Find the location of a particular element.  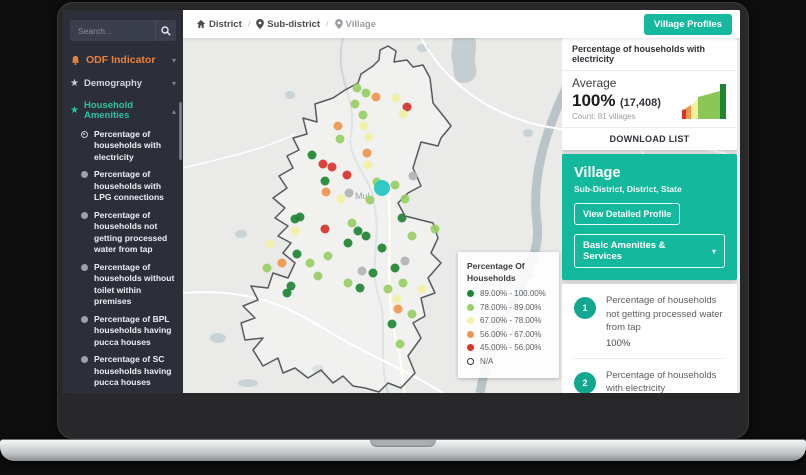

sidebar-scrollbar is located at coordinates (180, 131).